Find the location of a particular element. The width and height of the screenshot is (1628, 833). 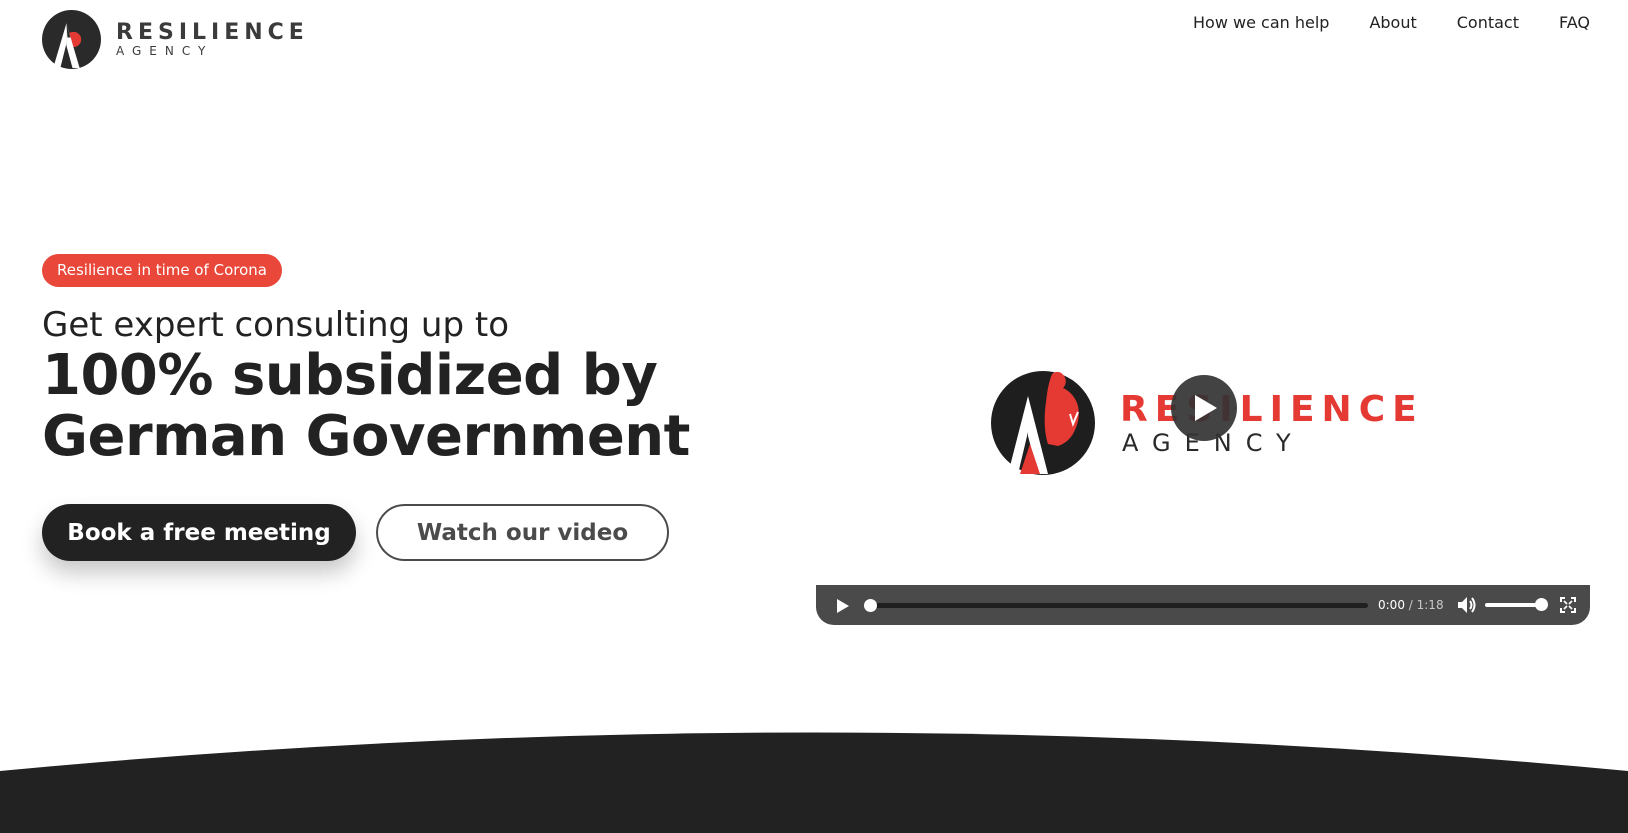

poster-word-resilience: RESILIENCE is located at coordinates (1272, 409).